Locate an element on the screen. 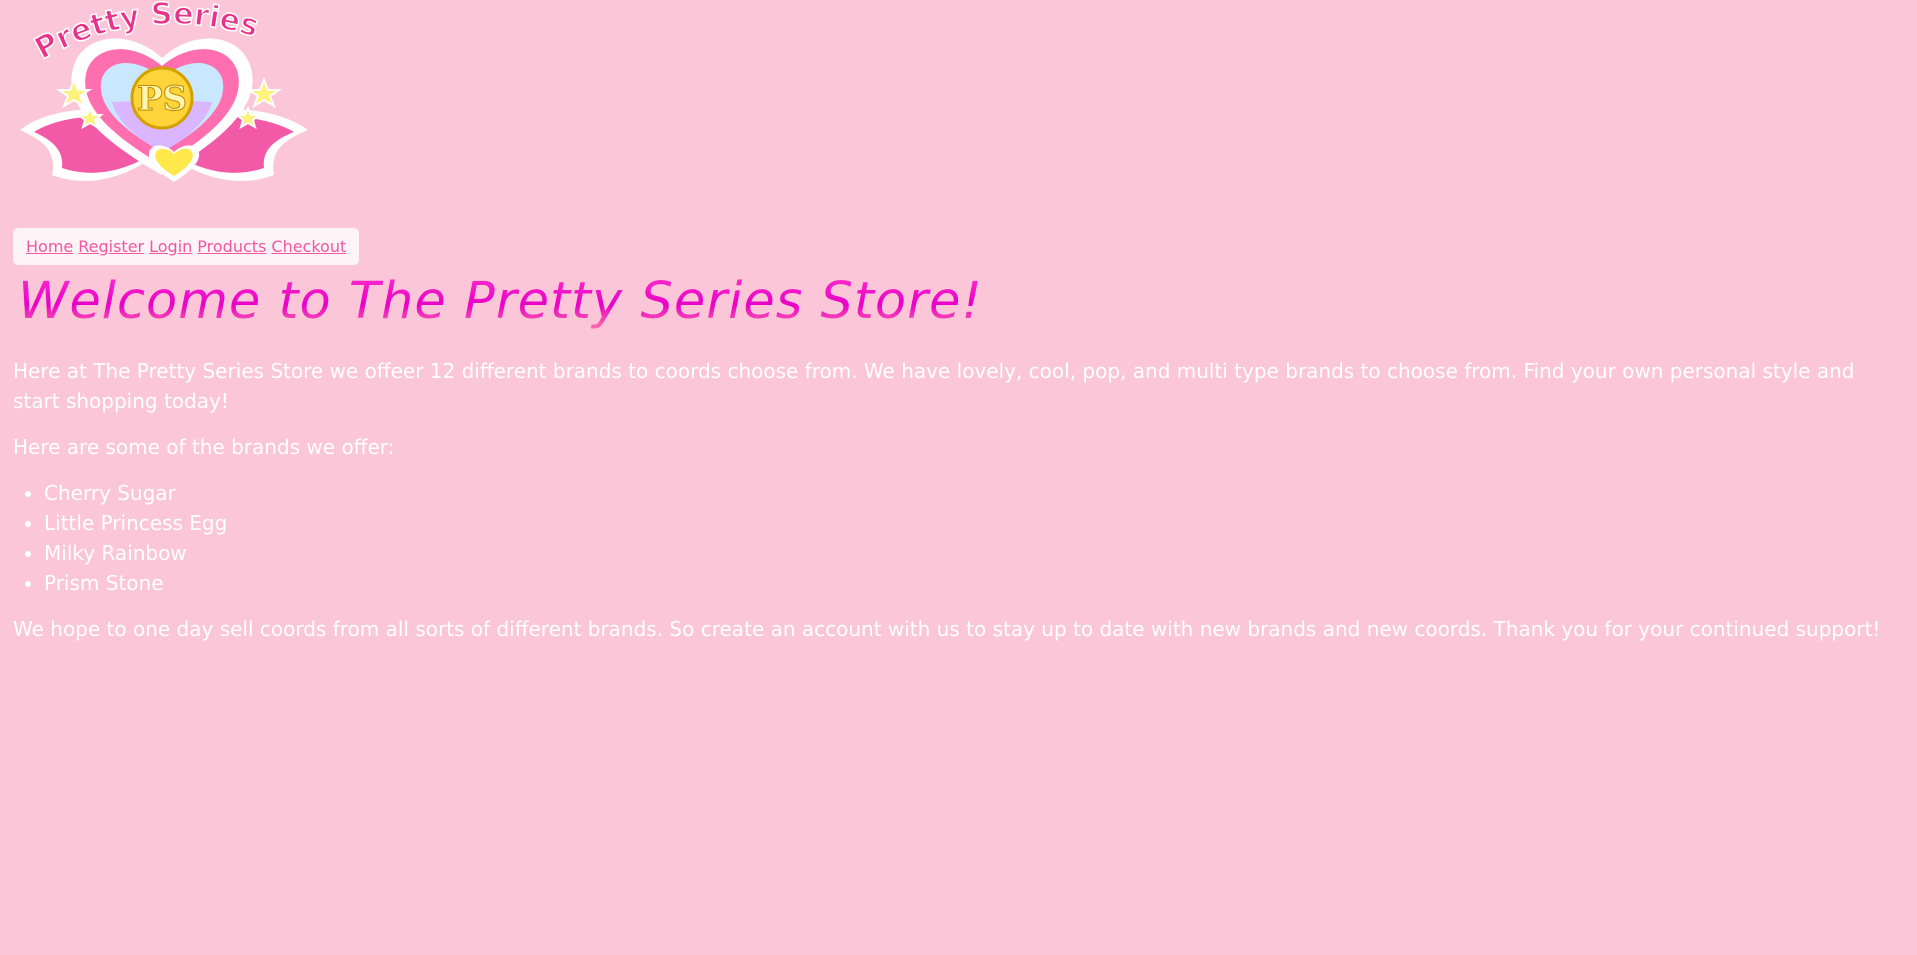 The image size is (1917, 955). logo-image: PS Pretty Series is located at coordinates (164, 91).